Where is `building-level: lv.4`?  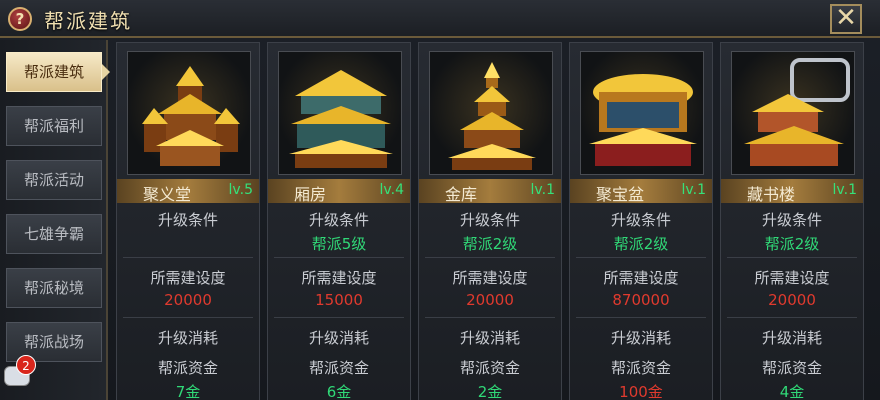 building-level: lv.4 is located at coordinates (391, 190).